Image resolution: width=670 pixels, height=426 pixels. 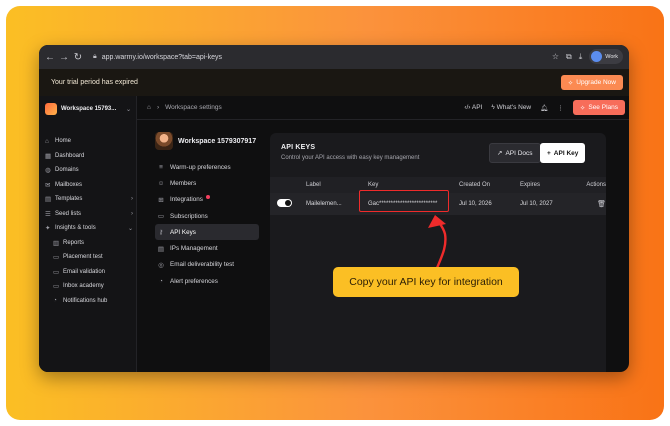 What do you see at coordinates (530, 185) in the screenshot?
I see `column-header: Expires` at bounding box center [530, 185].